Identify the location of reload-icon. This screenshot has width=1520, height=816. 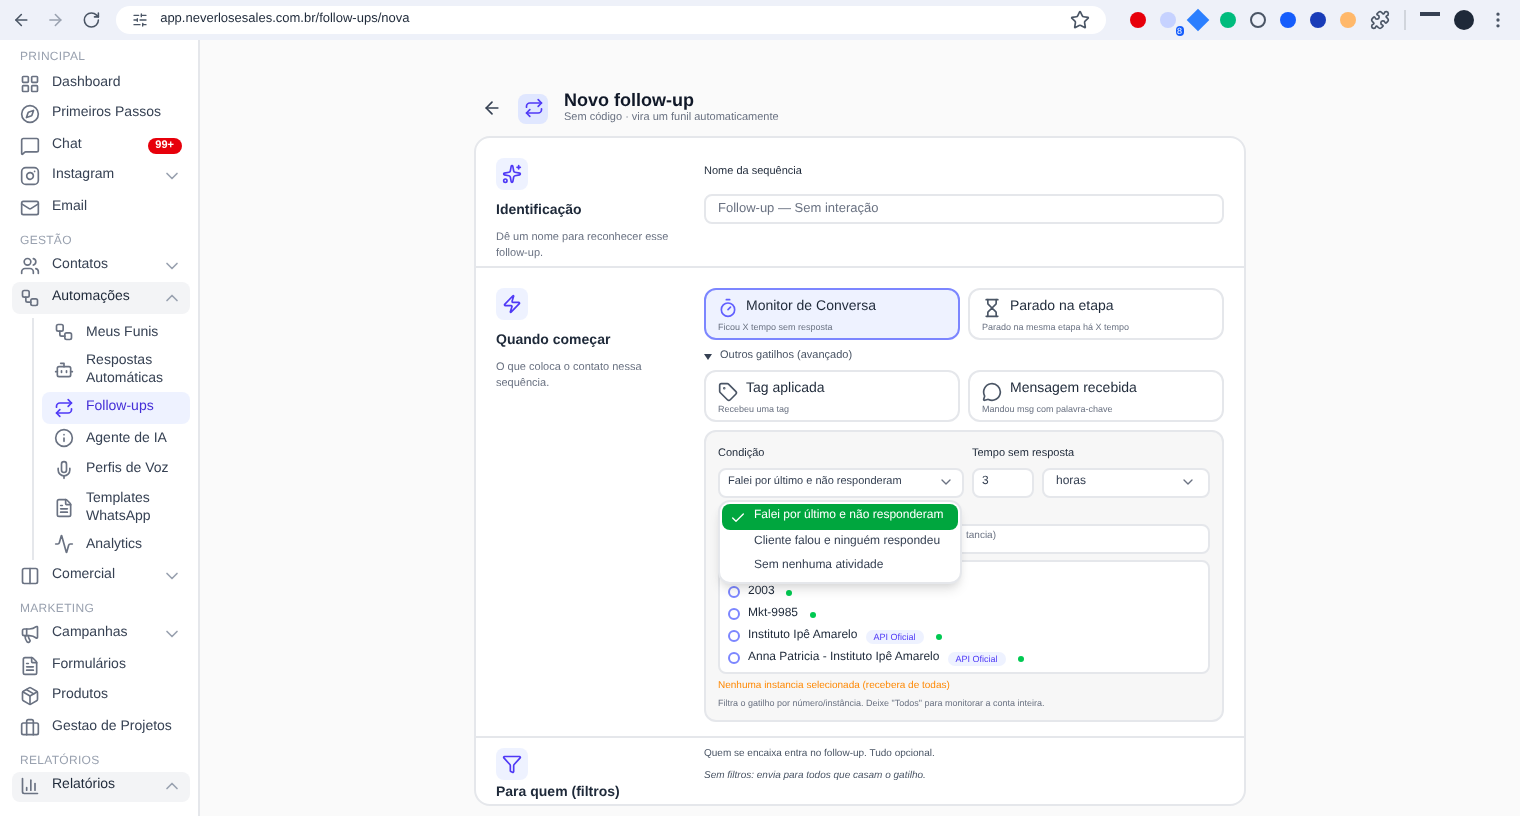
(91, 20).